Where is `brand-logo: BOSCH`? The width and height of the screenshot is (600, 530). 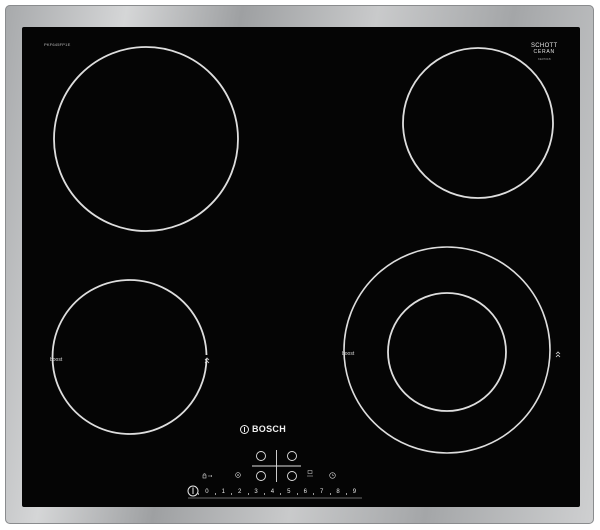
brand-logo: BOSCH is located at coordinates (263, 429).